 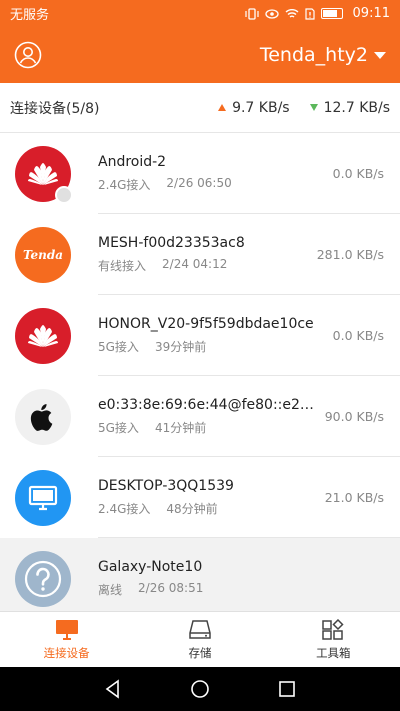 What do you see at coordinates (200, 497) in the screenshot?
I see `device-row: DESKTOP-3QQ1539 2.4G接入 48分钟前 21.0 KB/s` at bounding box center [200, 497].